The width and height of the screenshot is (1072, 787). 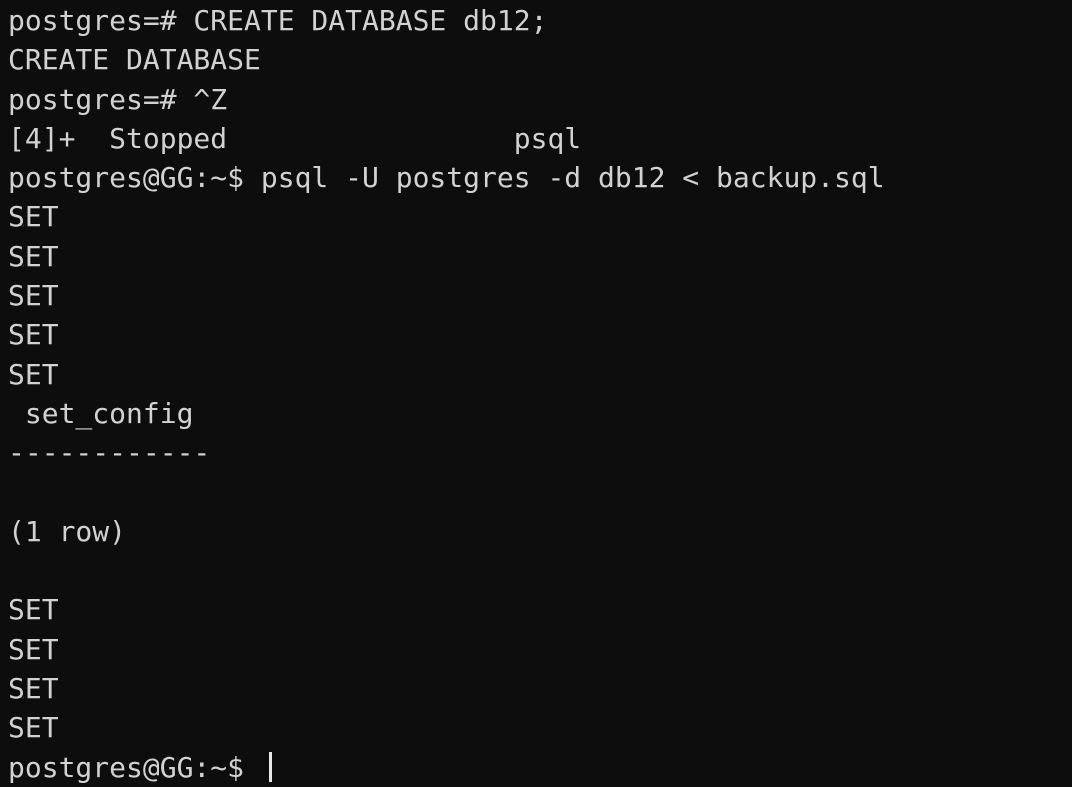 What do you see at coordinates (33, 610) in the screenshot?
I see `terminal-line-set-6: SET` at bounding box center [33, 610].